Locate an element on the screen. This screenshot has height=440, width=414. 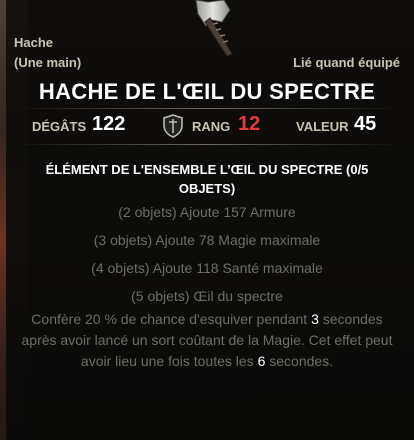
set-bonus-5: (5 objets) Œil du spectre is located at coordinates (207, 296).